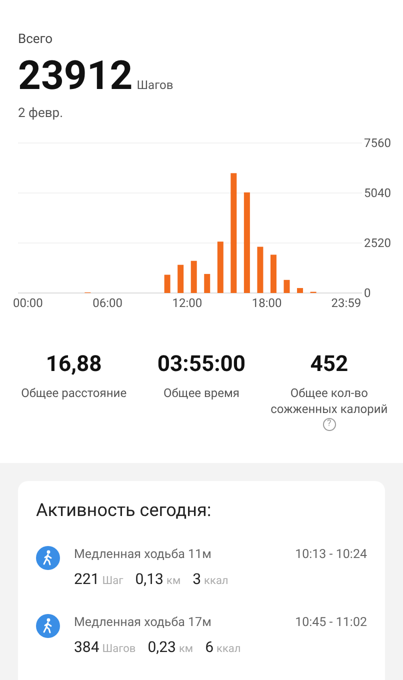 The width and height of the screenshot is (403, 680). What do you see at coordinates (74, 393) in the screenshot?
I see `stat-label: Общее расстояние` at bounding box center [74, 393].